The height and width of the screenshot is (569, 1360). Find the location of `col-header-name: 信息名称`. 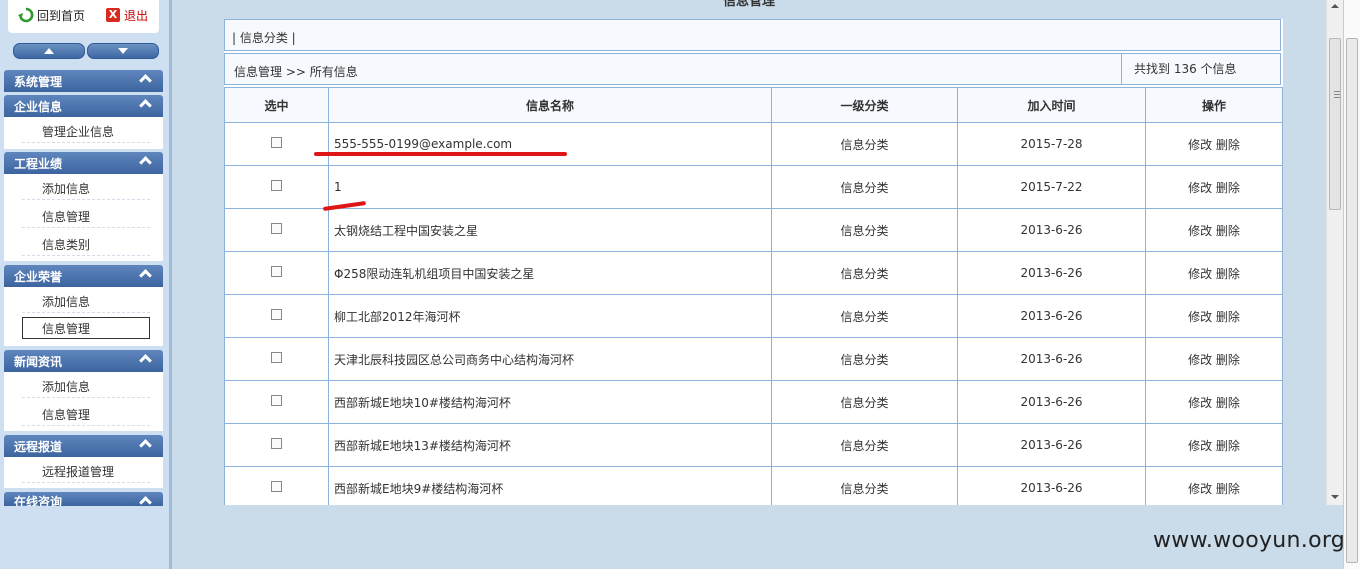

col-header-name: 信息名称 is located at coordinates (550, 105).